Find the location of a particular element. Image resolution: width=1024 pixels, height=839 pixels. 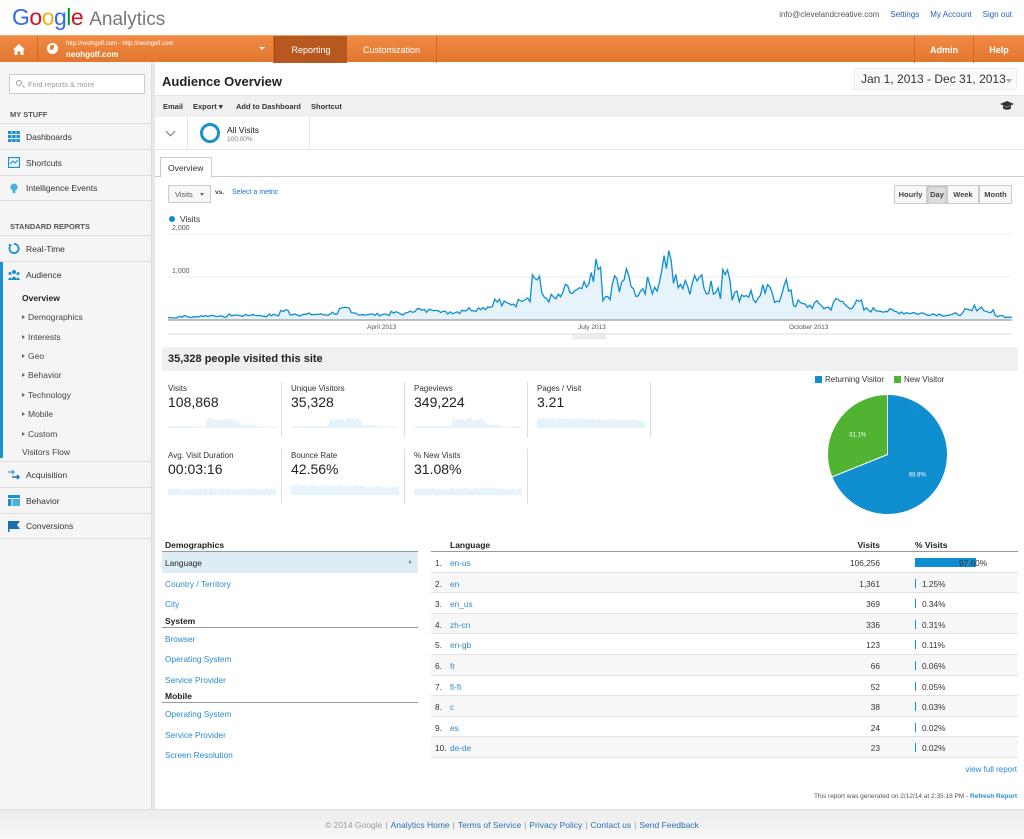

language-link: en_us is located at coordinates (461, 604).